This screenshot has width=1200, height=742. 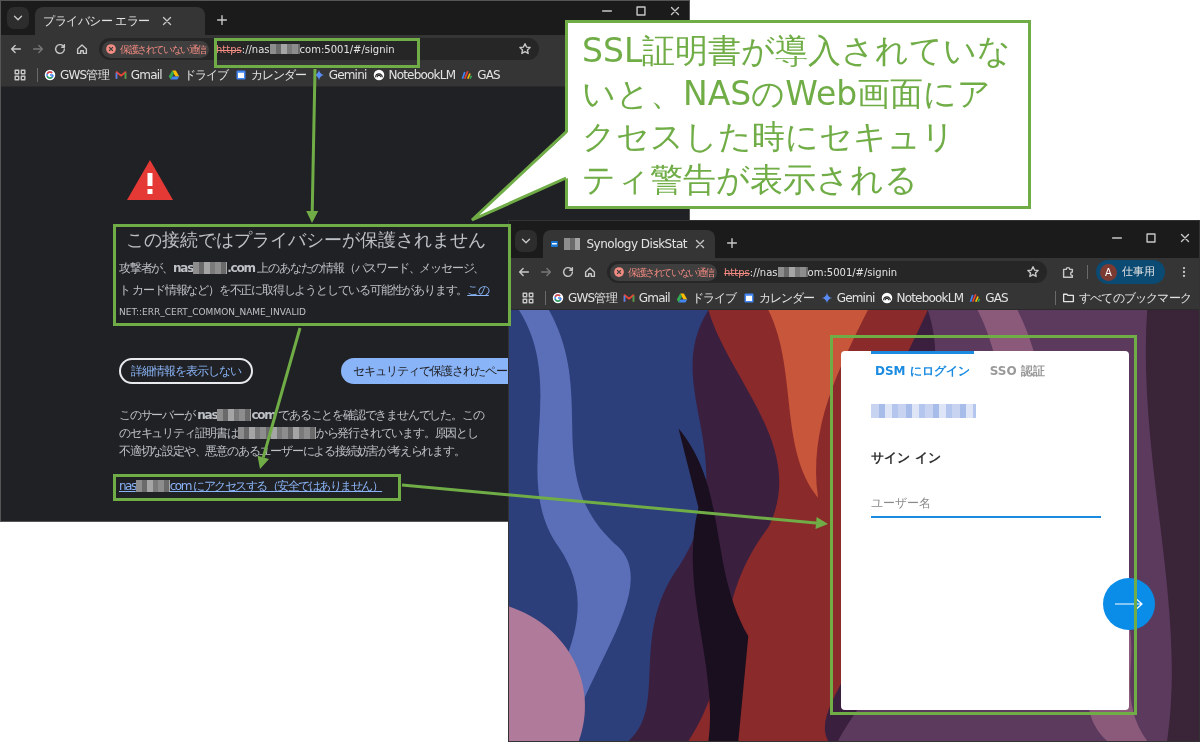 What do you see at coordinates (213, 312) in the screenshot?
I see `error-code: NET::ERR_CERT_COMMON_NAME_INVALID` at bounding box center [213, 312].